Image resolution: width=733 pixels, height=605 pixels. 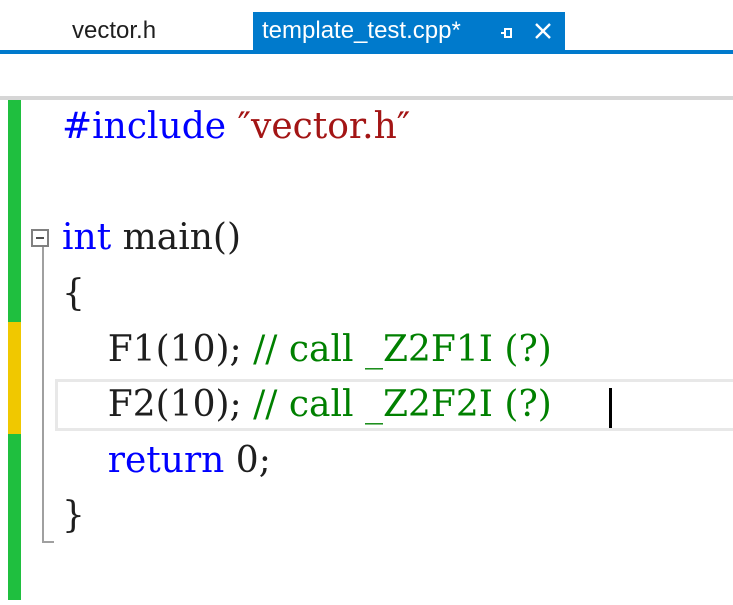 I want to click on code-token-keyword: return, so click(x=166, y=460).